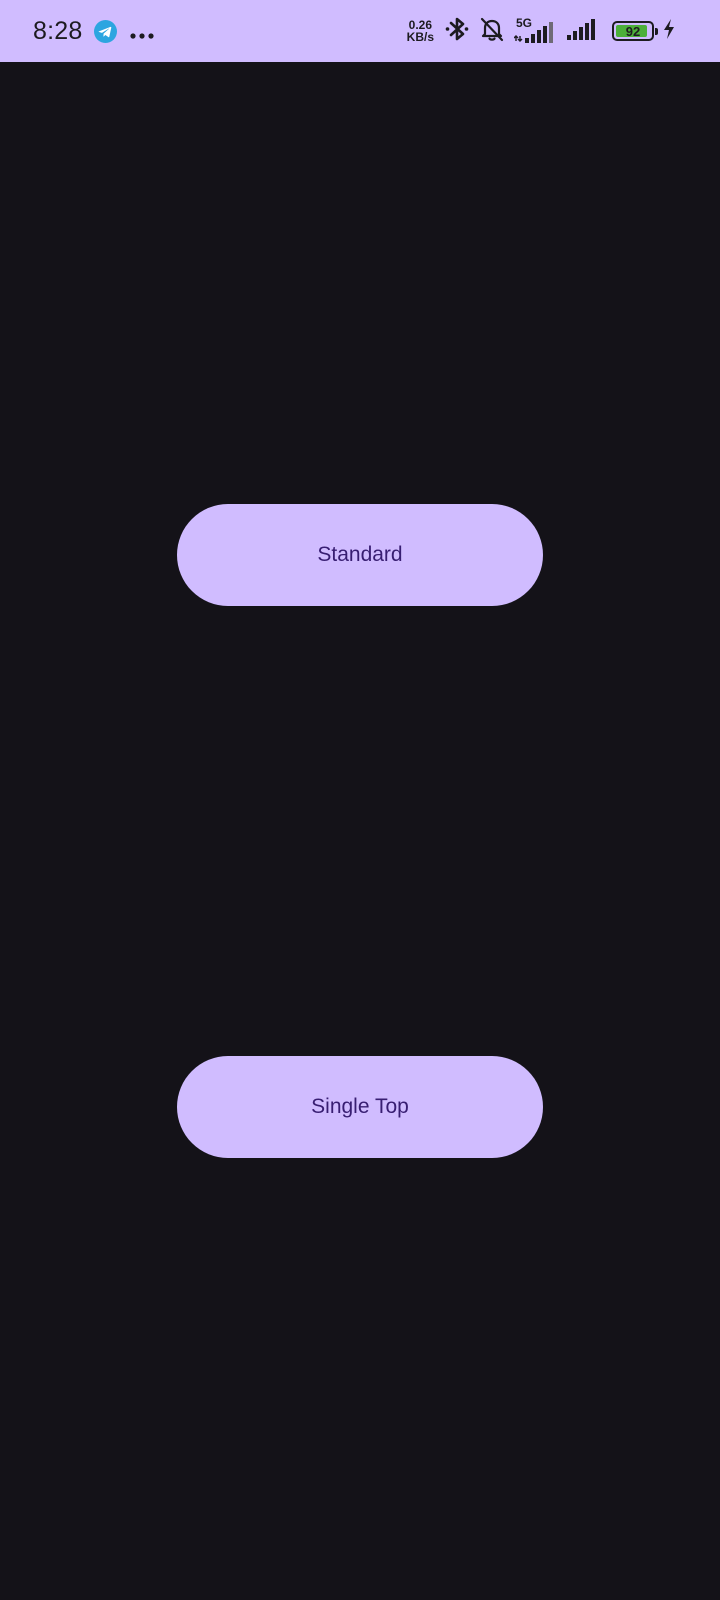  Describe the element at coordinates (360, 555) in the screenshot. I see `standard-button: Standard` at that location.